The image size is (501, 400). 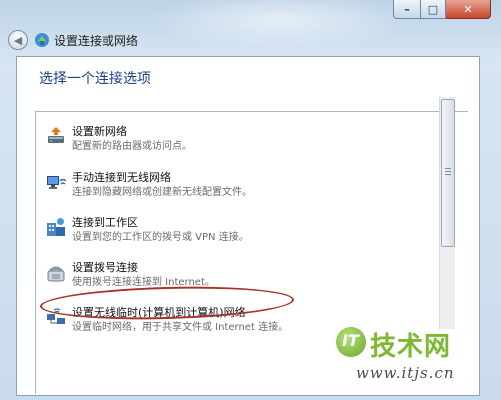 I want to click on router-icon, so click(x=56, y=135).